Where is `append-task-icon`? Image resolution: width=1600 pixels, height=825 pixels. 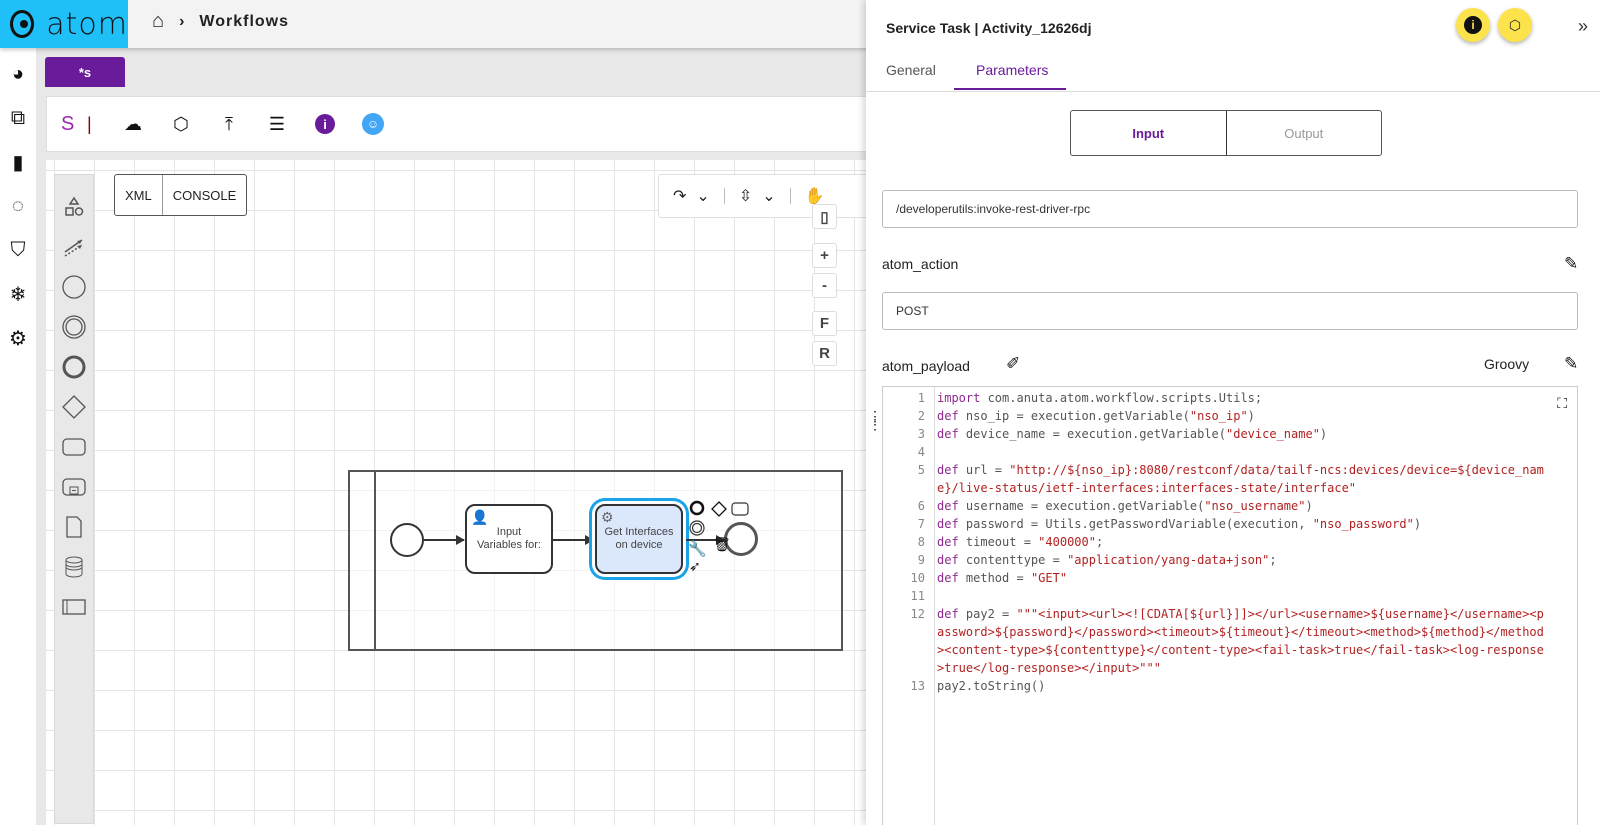 append-task-icon is located at coordinates (740, 509).